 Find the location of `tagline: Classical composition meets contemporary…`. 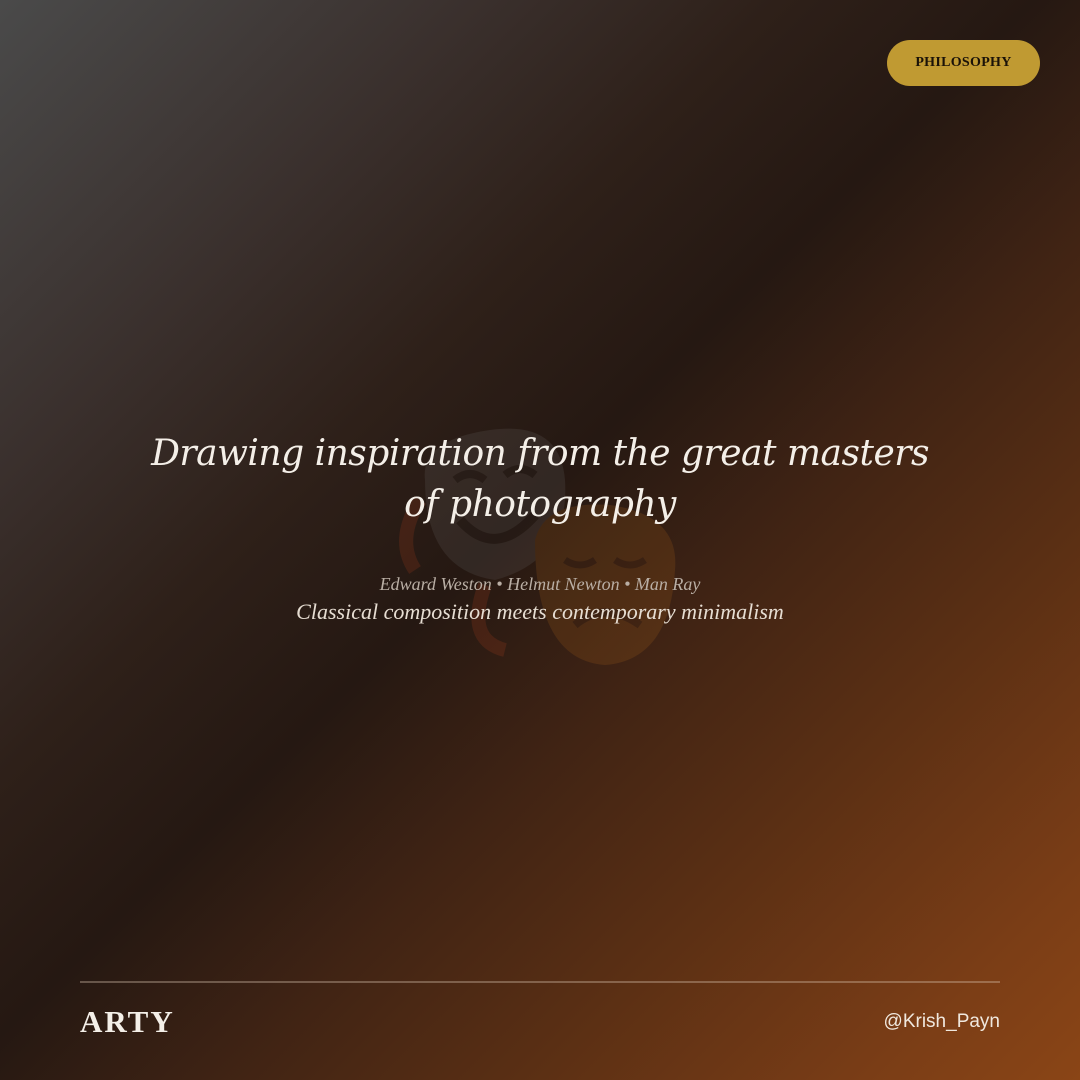

tagline: Classical composition meets contemporary… is located at coordinates (540, 611).